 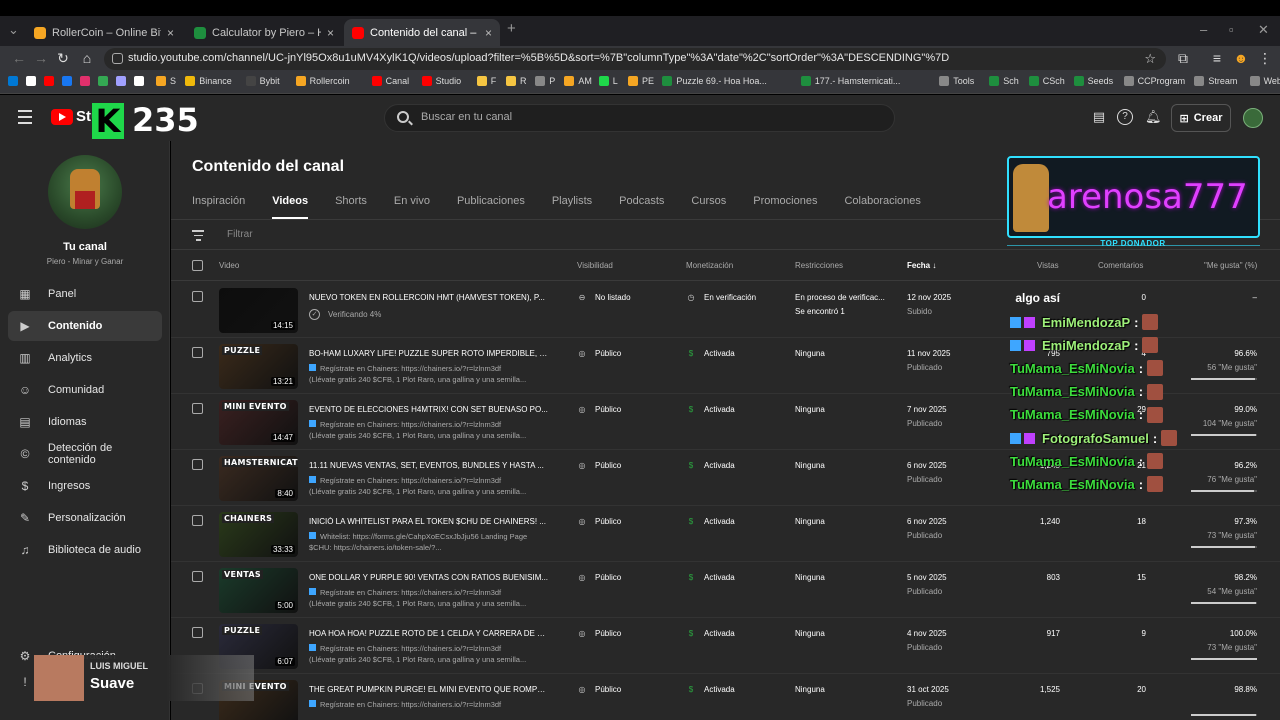 I want to click on bookmark-item: Bybit, so click(x=262, y=81).